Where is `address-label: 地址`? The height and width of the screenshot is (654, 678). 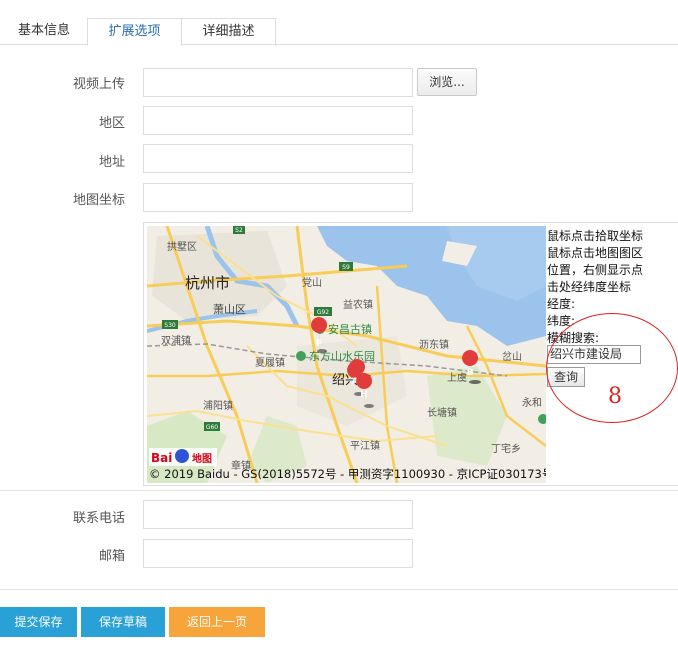
address-label: 地址 is located at coordinates (111, 162).